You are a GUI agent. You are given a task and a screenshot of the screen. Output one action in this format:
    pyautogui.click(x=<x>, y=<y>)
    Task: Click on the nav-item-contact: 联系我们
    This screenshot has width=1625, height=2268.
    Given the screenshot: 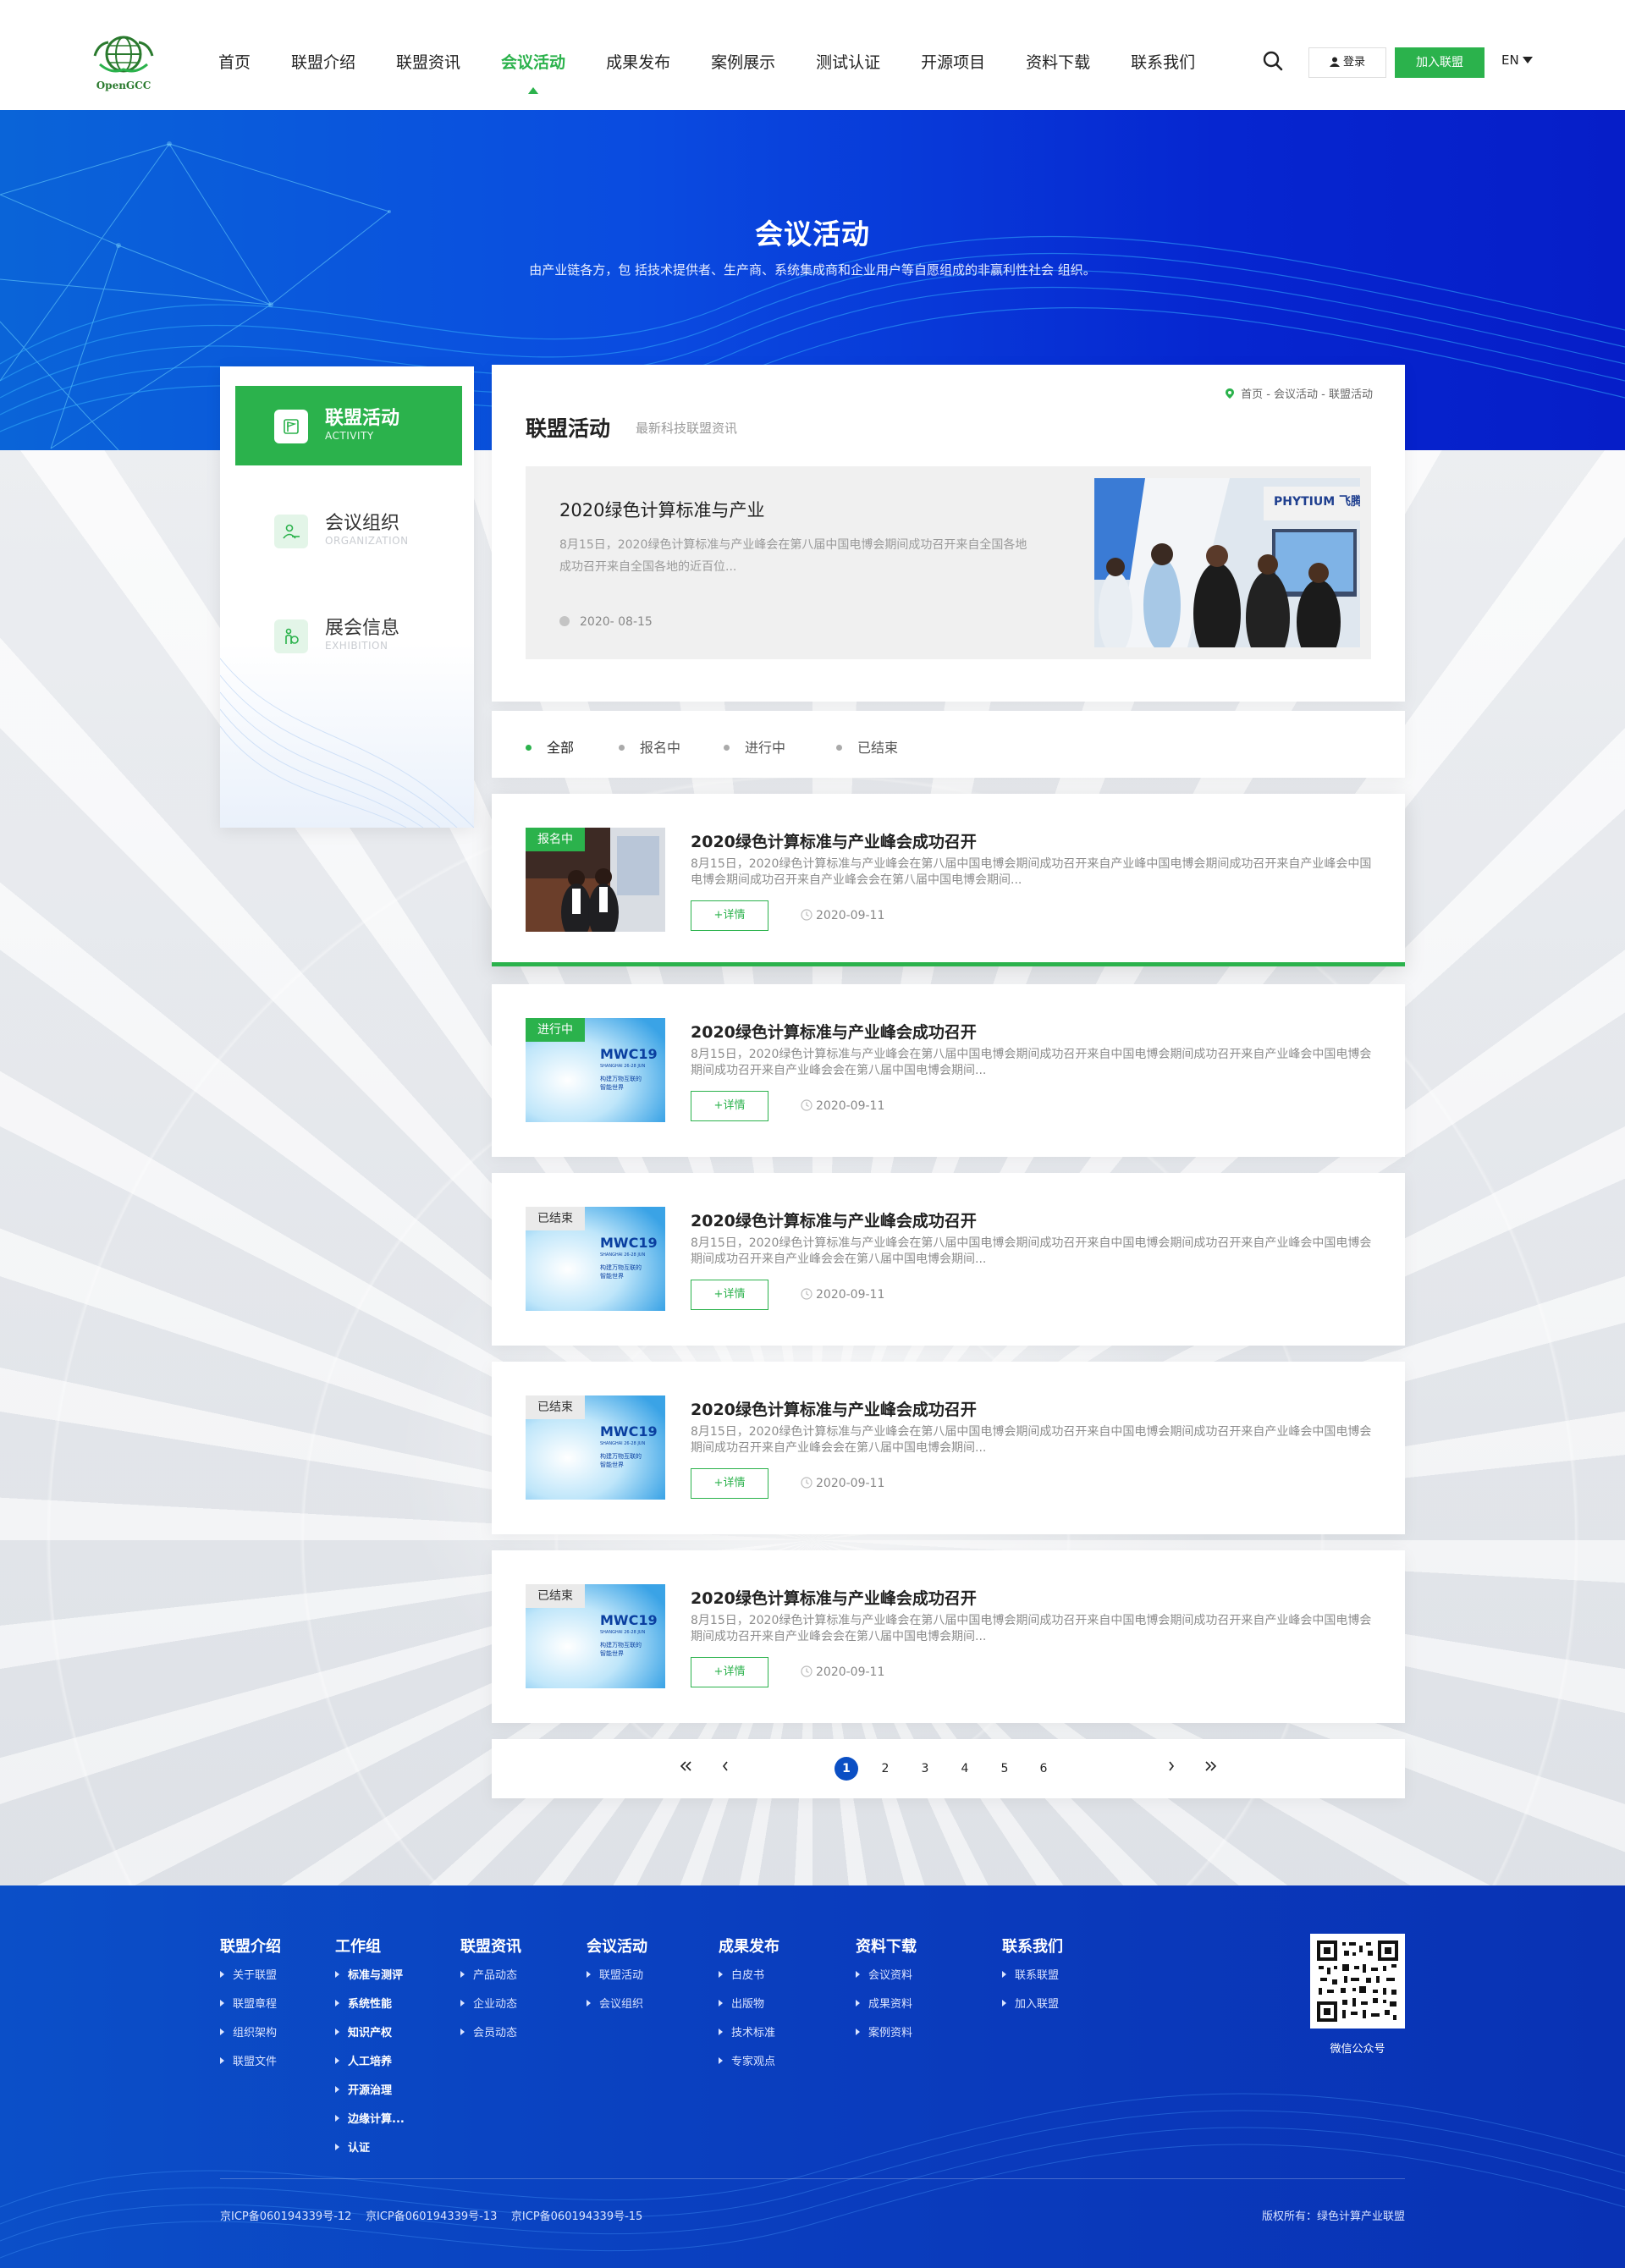 What is the action you would take?
    pyautogui.click(x=1163, y=55)
    